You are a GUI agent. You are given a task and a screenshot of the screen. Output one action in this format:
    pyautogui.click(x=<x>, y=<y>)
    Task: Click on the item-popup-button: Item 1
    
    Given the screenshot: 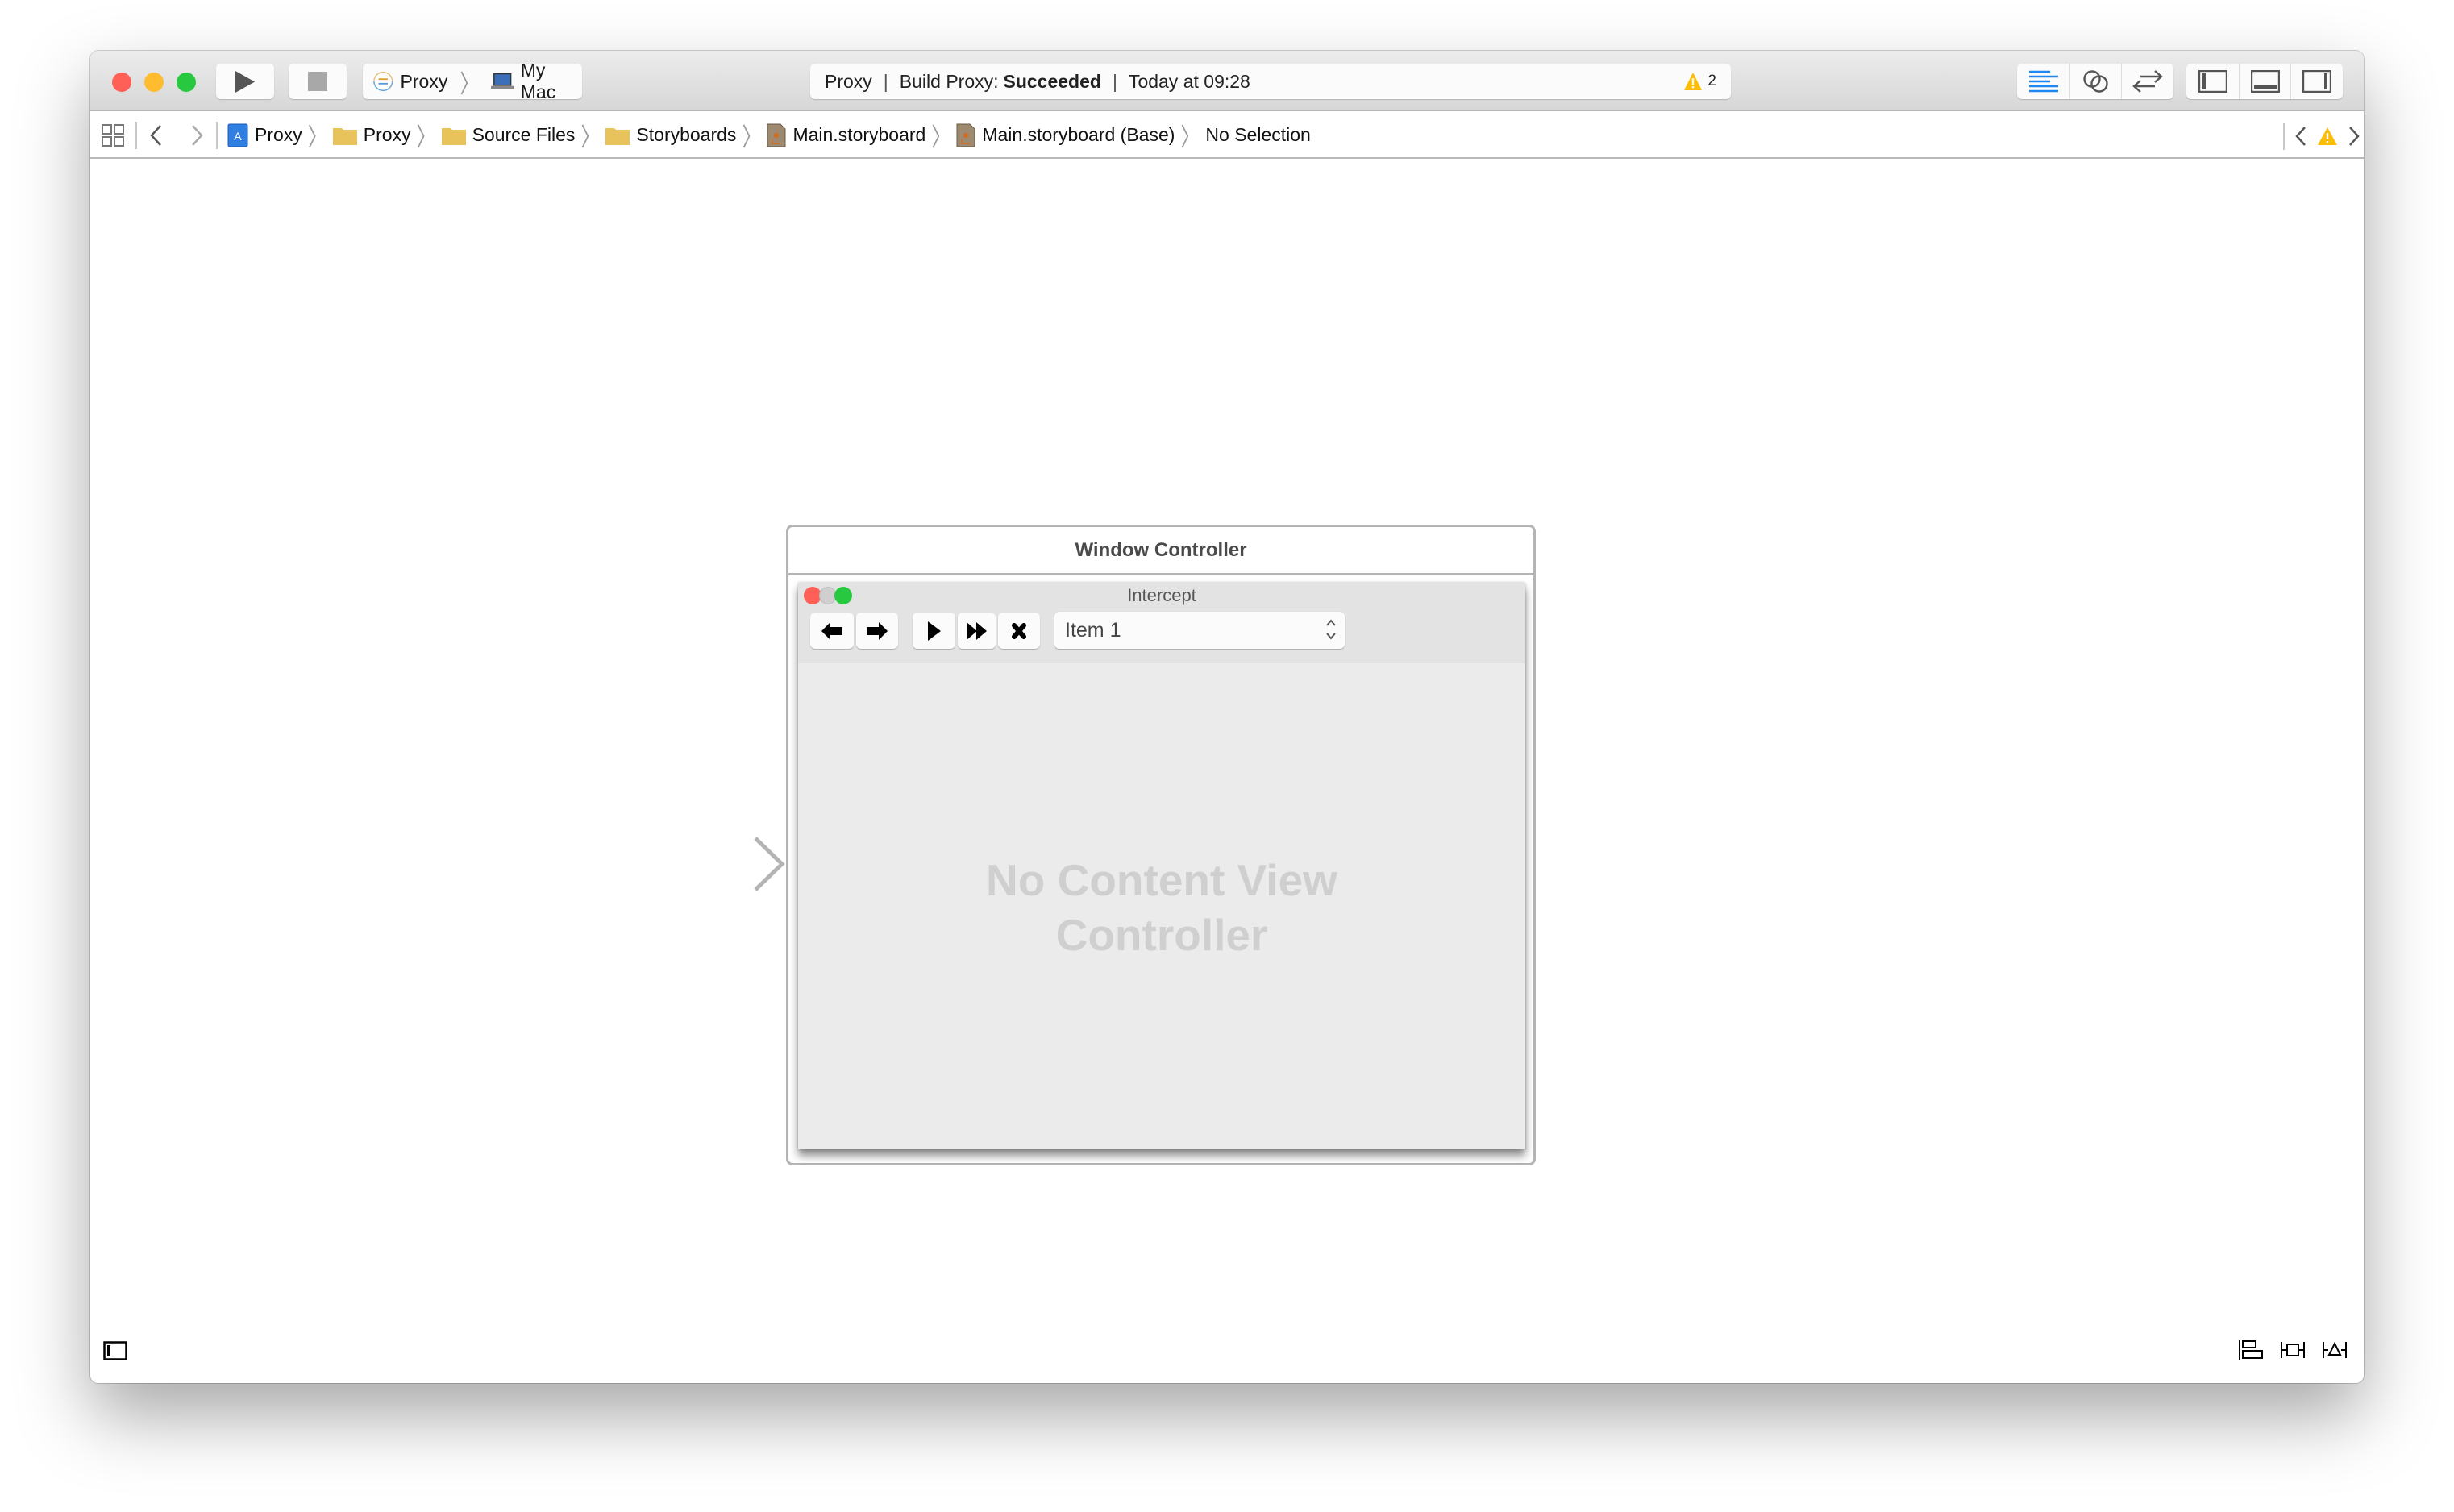 What is the action you would take?
    pyautogui.click(x=1199, y=630)
    